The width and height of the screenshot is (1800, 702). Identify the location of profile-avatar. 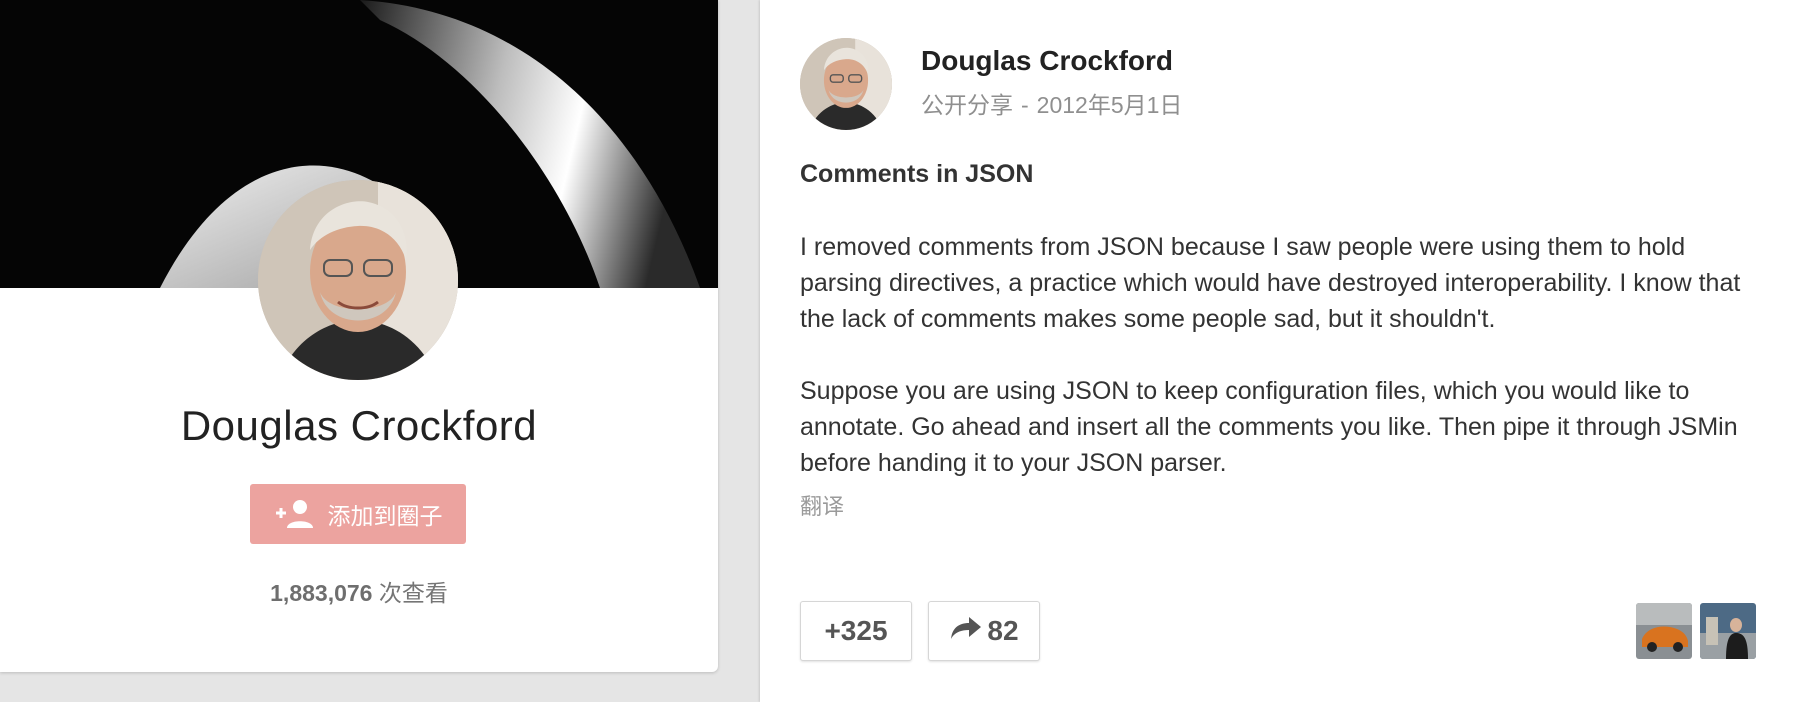
(358, 280).